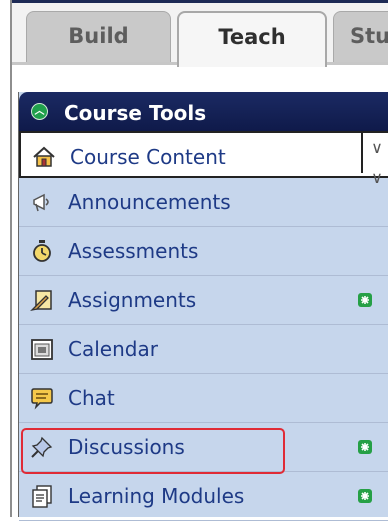 The width and height of the screenshot is (388, 521). Describe the element at coordinates (360, 38) in the screenshot. I see `tab-student: Stu` at that location.